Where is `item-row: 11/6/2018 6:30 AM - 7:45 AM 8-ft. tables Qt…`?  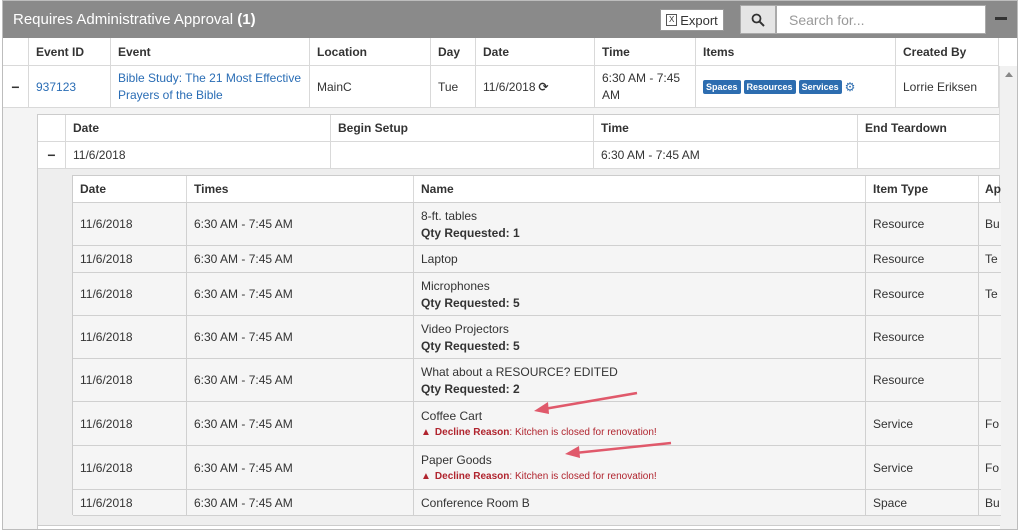 item-row: 11/6/2018 6:30 AM - 7:45 AM 8-ft. tables Qt… is located at coordinates (537, 224).